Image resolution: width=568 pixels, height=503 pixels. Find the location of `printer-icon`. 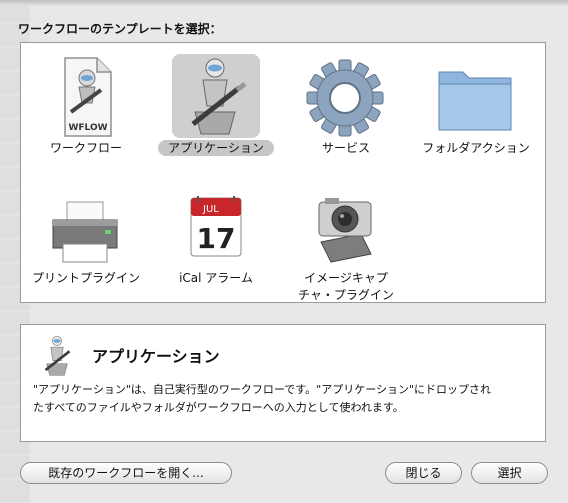

printer-icon is located at coordinates (85, 232).